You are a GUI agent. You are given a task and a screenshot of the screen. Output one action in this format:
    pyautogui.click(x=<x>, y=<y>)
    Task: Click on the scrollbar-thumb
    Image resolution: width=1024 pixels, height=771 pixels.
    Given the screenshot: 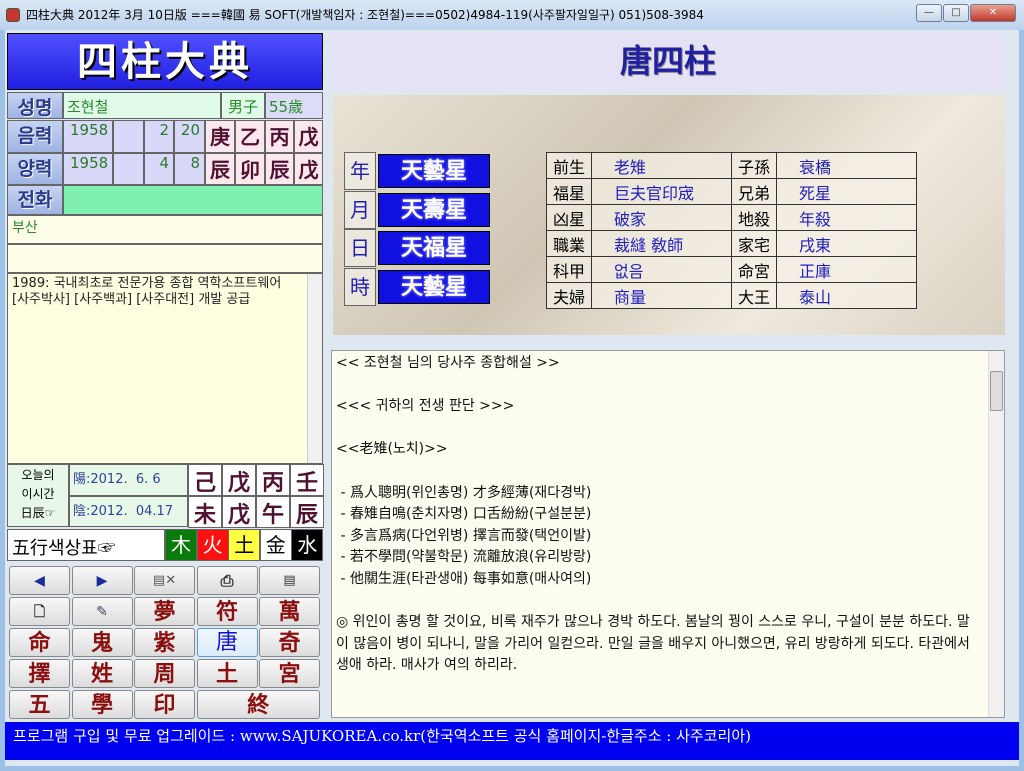 What is the action you would take?
    pyautogui.click(x=996, y=391)
    